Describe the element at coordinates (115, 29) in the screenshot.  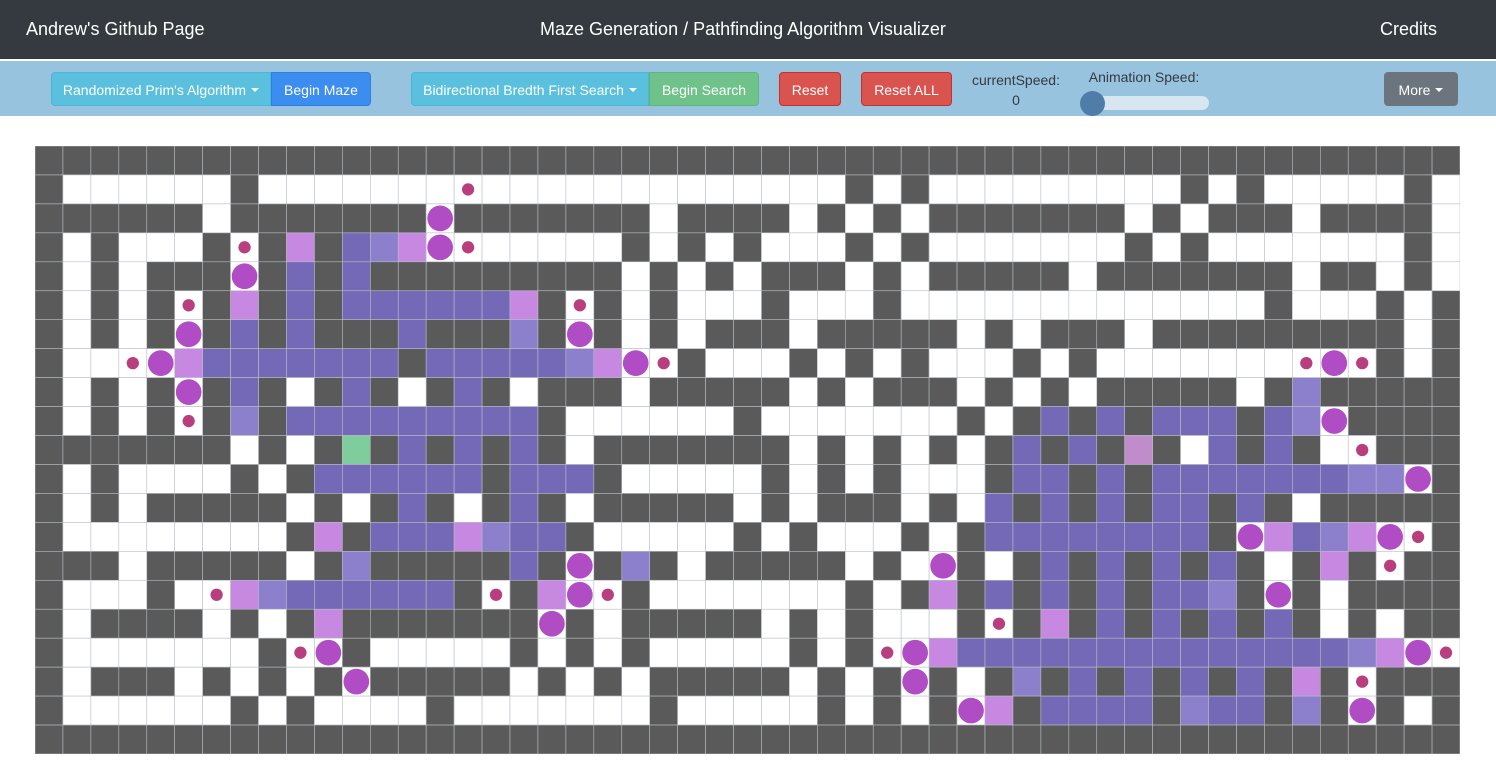
I see `brand-link: Andrew's Github Page` at that location.